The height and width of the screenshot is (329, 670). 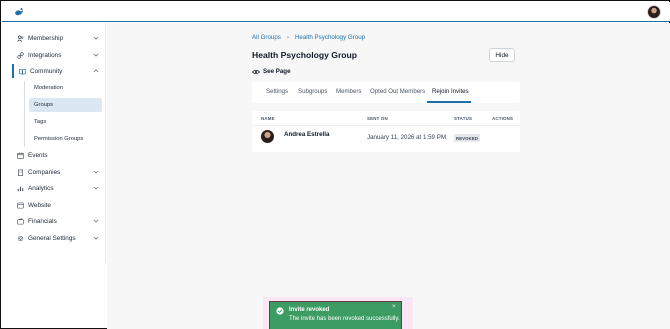 What do you see at coordinates (267, 136) in the screenshot?
I see `avatar` at bounding box center [267, 136].